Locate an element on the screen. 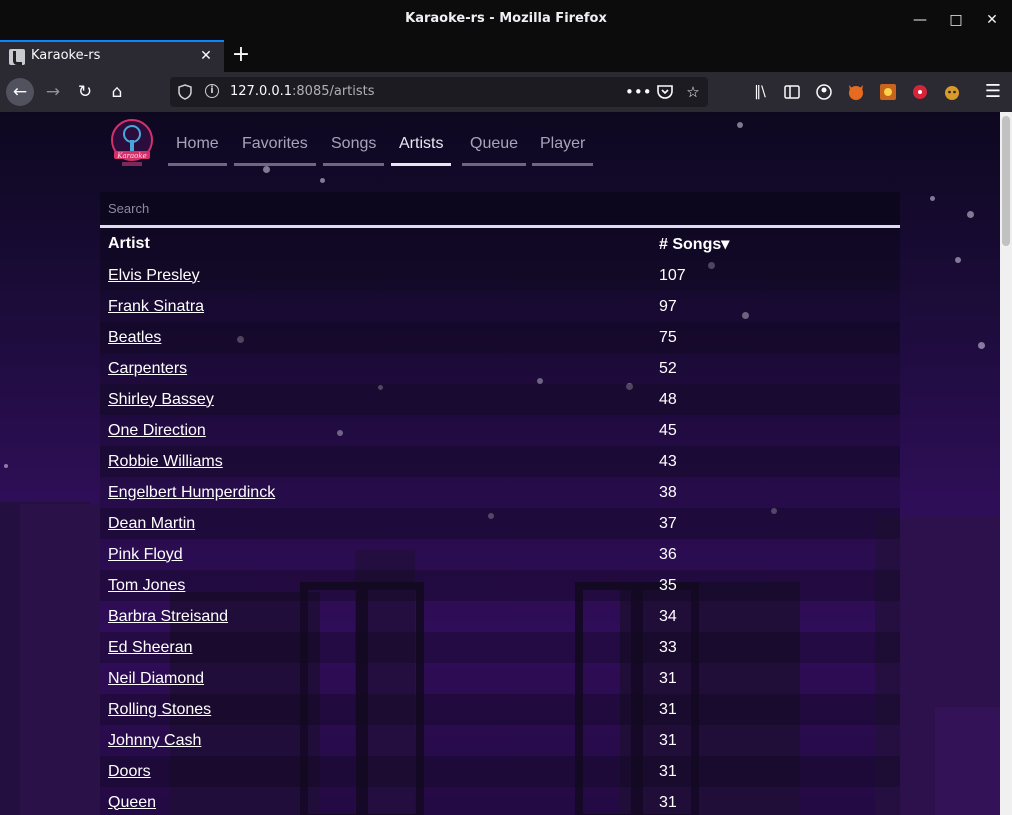 The height and width of the screenshot is (815, 1012). artist-cell: Ed Sheeran is located at coordinates (375, 647).